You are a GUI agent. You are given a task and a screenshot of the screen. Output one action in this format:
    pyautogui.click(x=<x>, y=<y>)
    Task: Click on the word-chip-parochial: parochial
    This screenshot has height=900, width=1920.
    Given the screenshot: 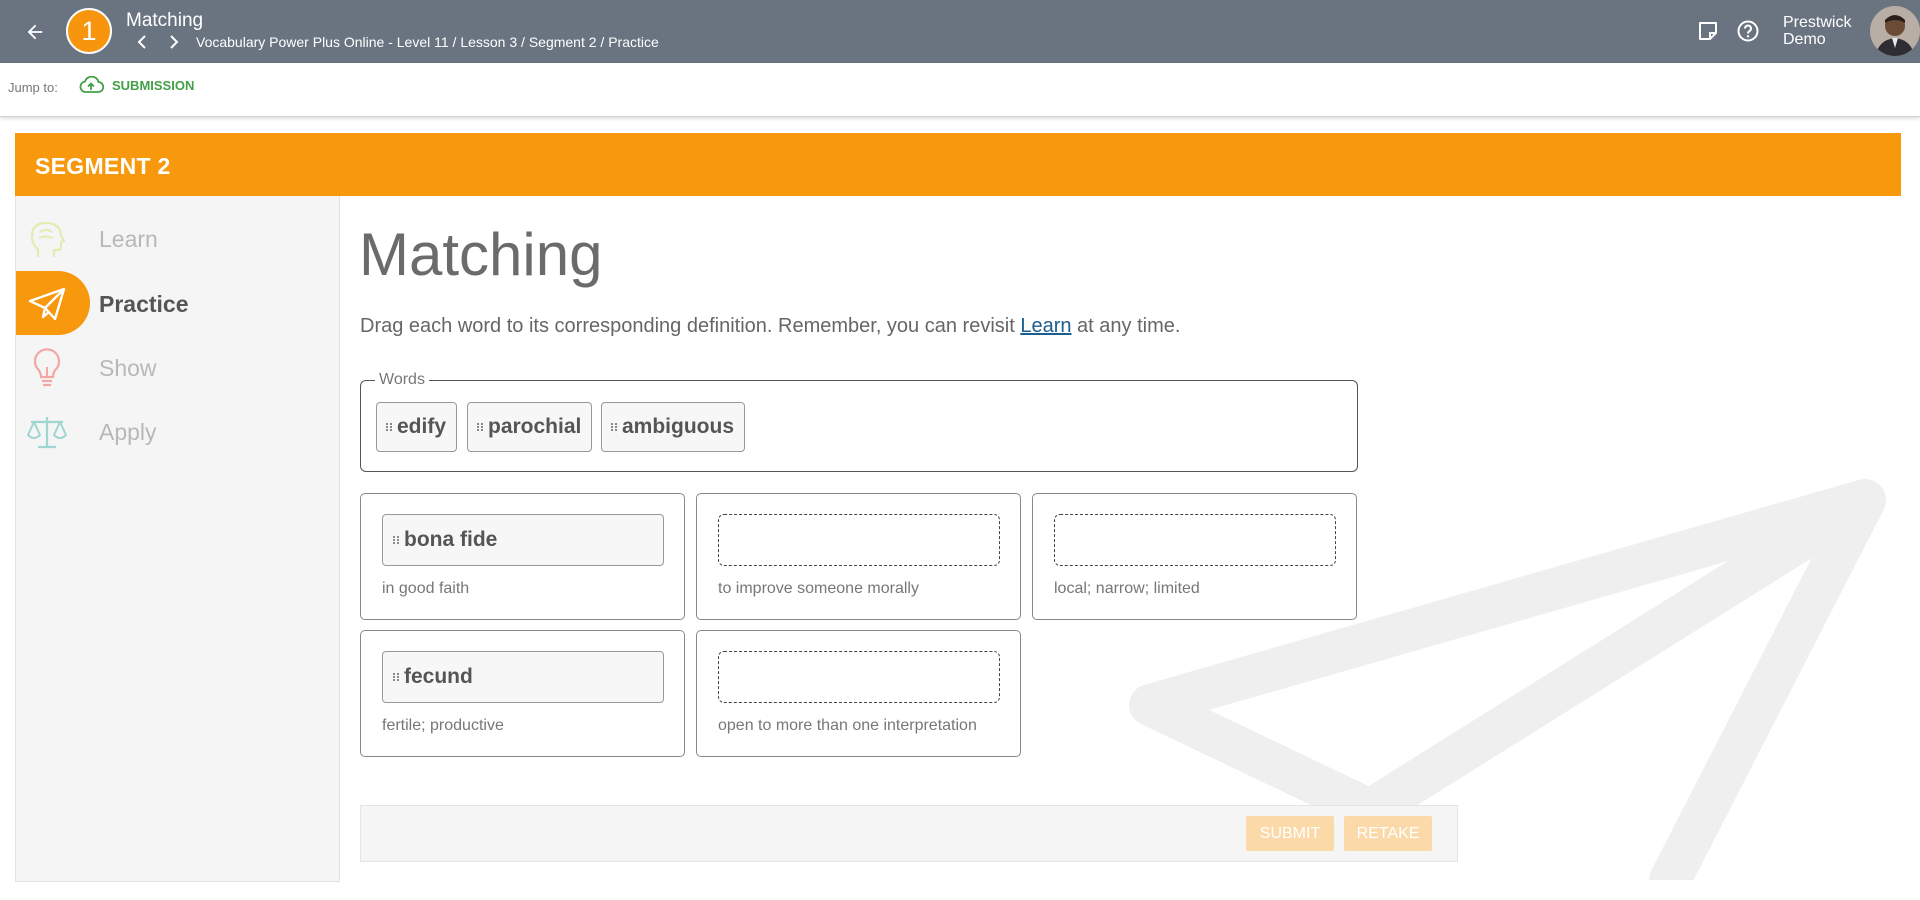 What is the action you would take?
    pyautogui.click(x=530, y=427)
    